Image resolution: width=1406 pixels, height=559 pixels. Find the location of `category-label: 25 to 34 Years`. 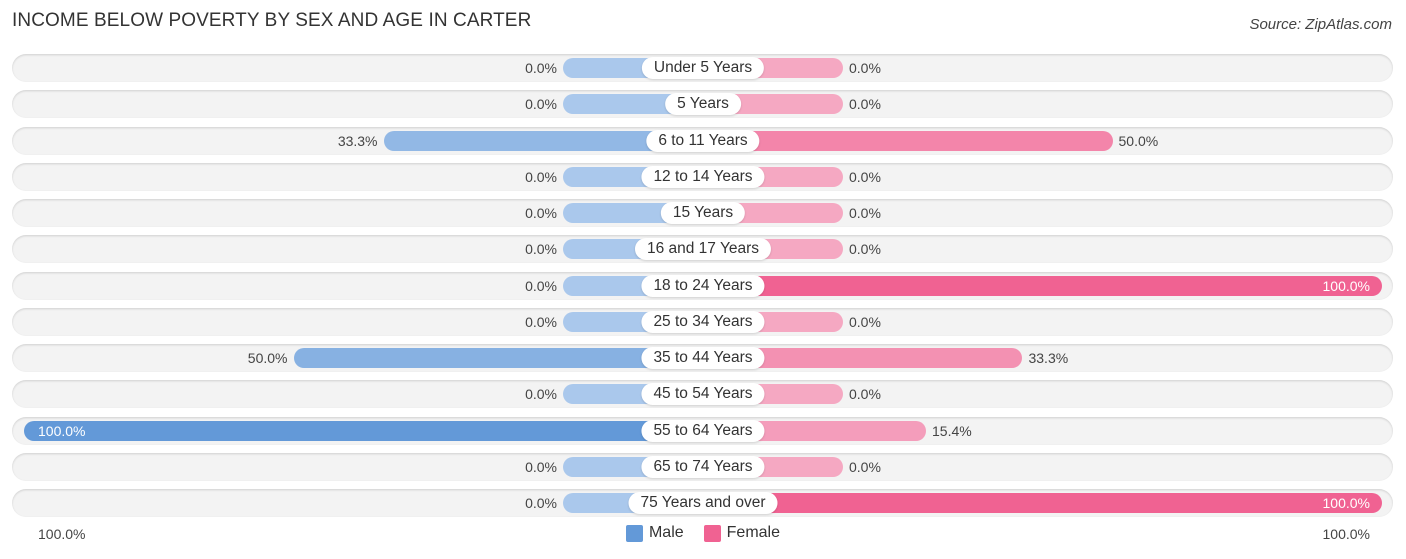

category-label: 25 to 34 Years is located at coordinates (703, 321).